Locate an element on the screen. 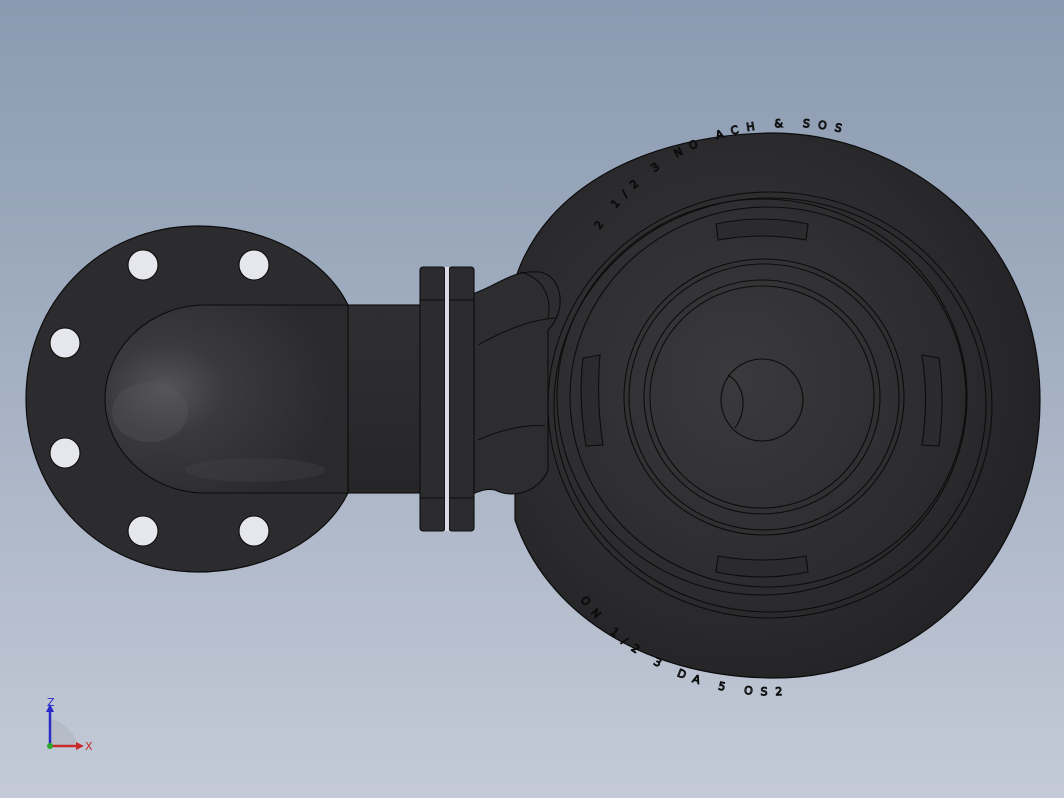 Image resolution: width=1064 pixels, height=798 pixels. elbow-highlight is located at coordinates (150, 412).